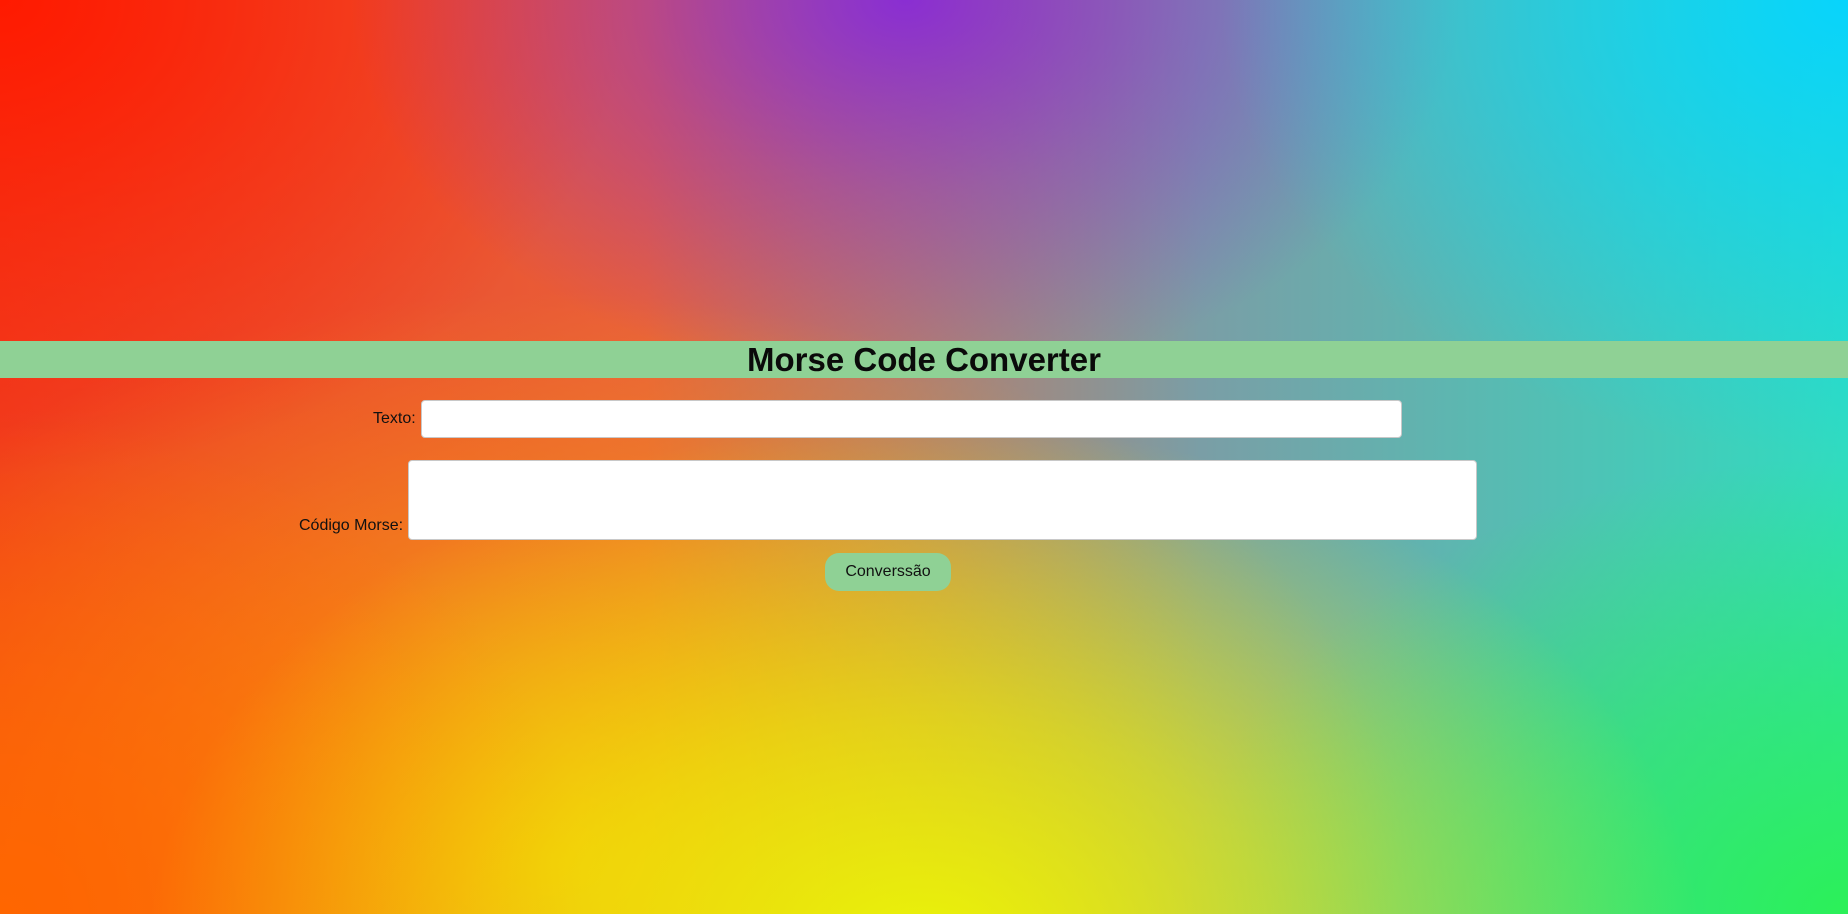 This screenshot has height=914, width=1848. Describe the element at coordinates (394, 418) in the screenshot. I see `text-label: Texto:` at that location.